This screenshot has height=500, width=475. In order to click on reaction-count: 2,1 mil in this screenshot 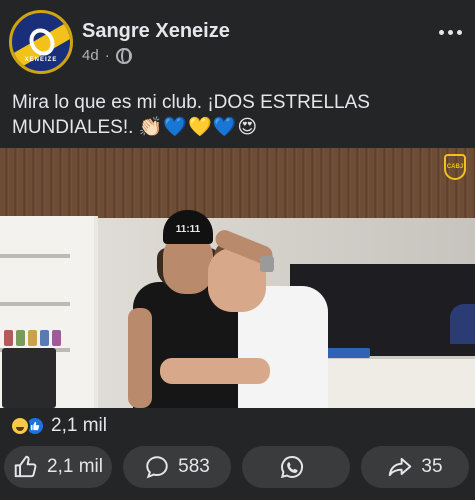, I will do `click(79, 425)`.